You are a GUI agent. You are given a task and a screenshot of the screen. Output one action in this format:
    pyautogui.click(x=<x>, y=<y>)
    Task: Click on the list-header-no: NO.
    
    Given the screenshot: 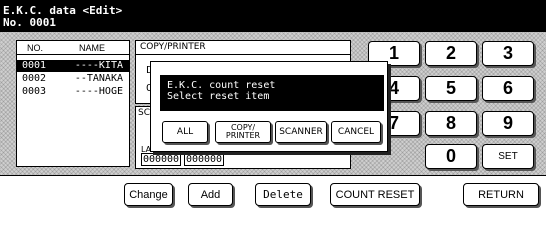 What is the action you would take?
    pyautogui.click(x=35, y=48)
    